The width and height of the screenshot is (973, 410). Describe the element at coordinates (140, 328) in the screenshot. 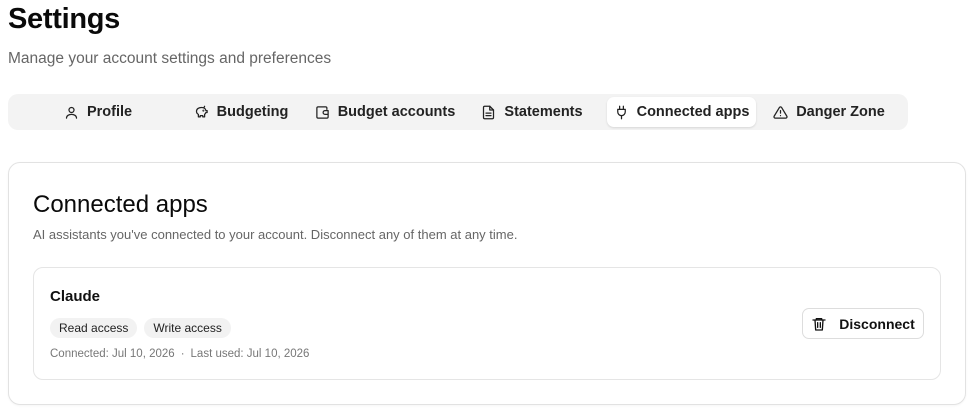

I see `permission-badges: Read access Write access` at that location.